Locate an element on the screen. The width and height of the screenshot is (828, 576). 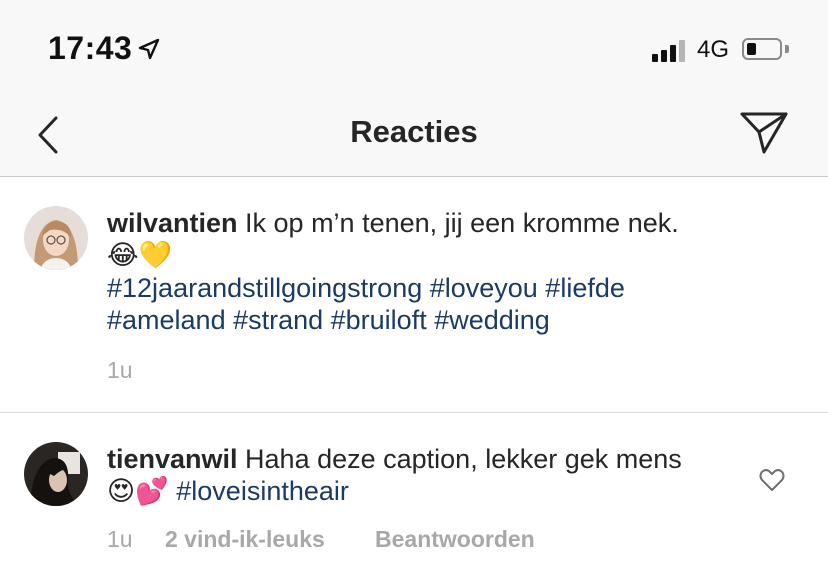
page-title: Reacties is located at coordinates (414, 131).